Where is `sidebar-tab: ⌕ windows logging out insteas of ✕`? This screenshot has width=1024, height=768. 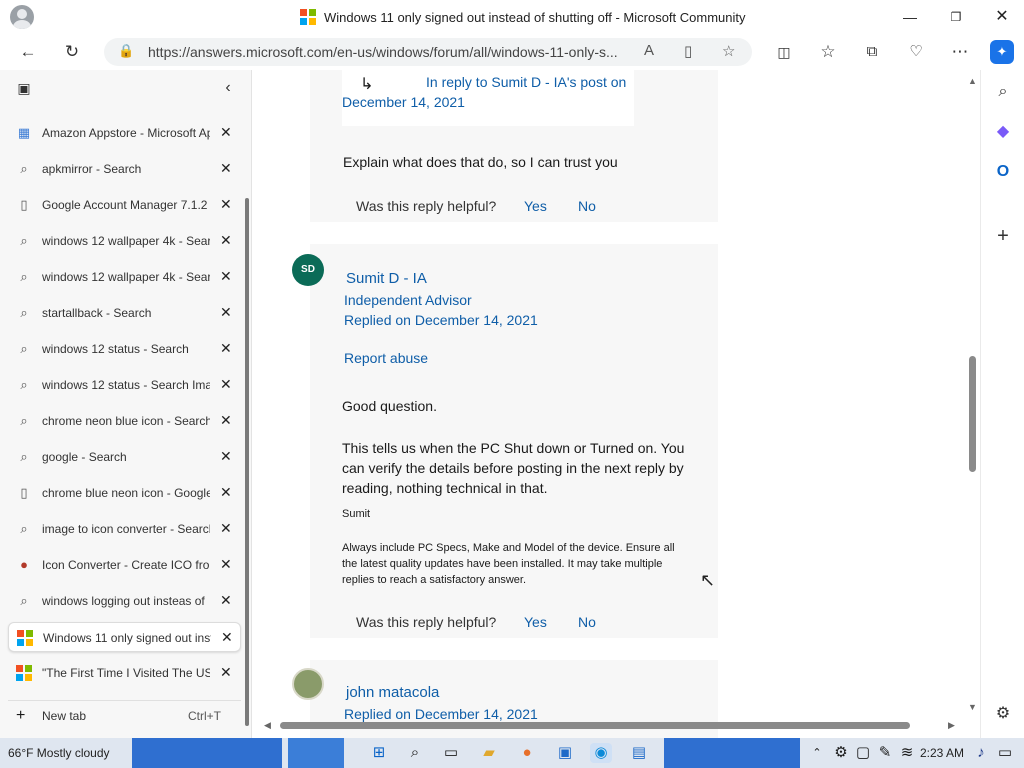
sidebar-tab: ⌕ windows logging out insteas of ✕ is located at coordinates (124, 601).